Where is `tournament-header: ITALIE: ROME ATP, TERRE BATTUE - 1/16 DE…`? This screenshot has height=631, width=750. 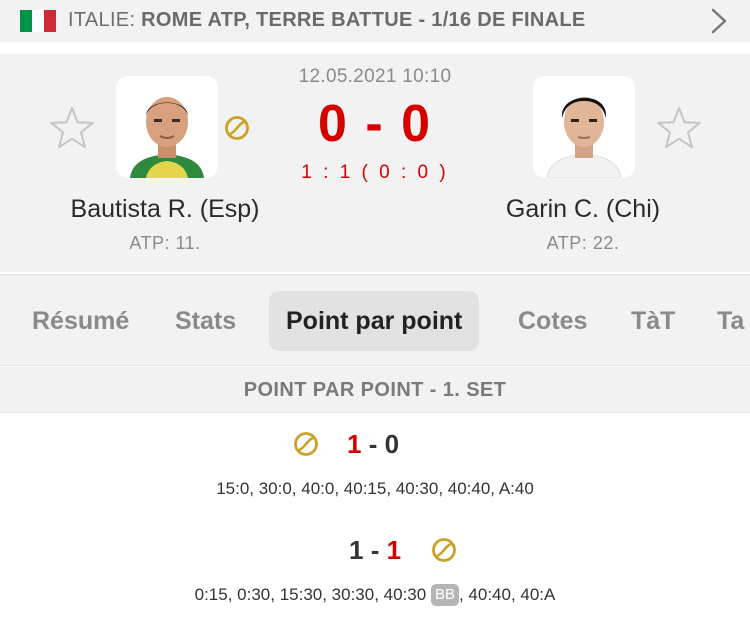
tournament-header: ITALIE: ROME ATP, TERRE BATTUE - 1/16 DE… is located at coordinates (375, 21).